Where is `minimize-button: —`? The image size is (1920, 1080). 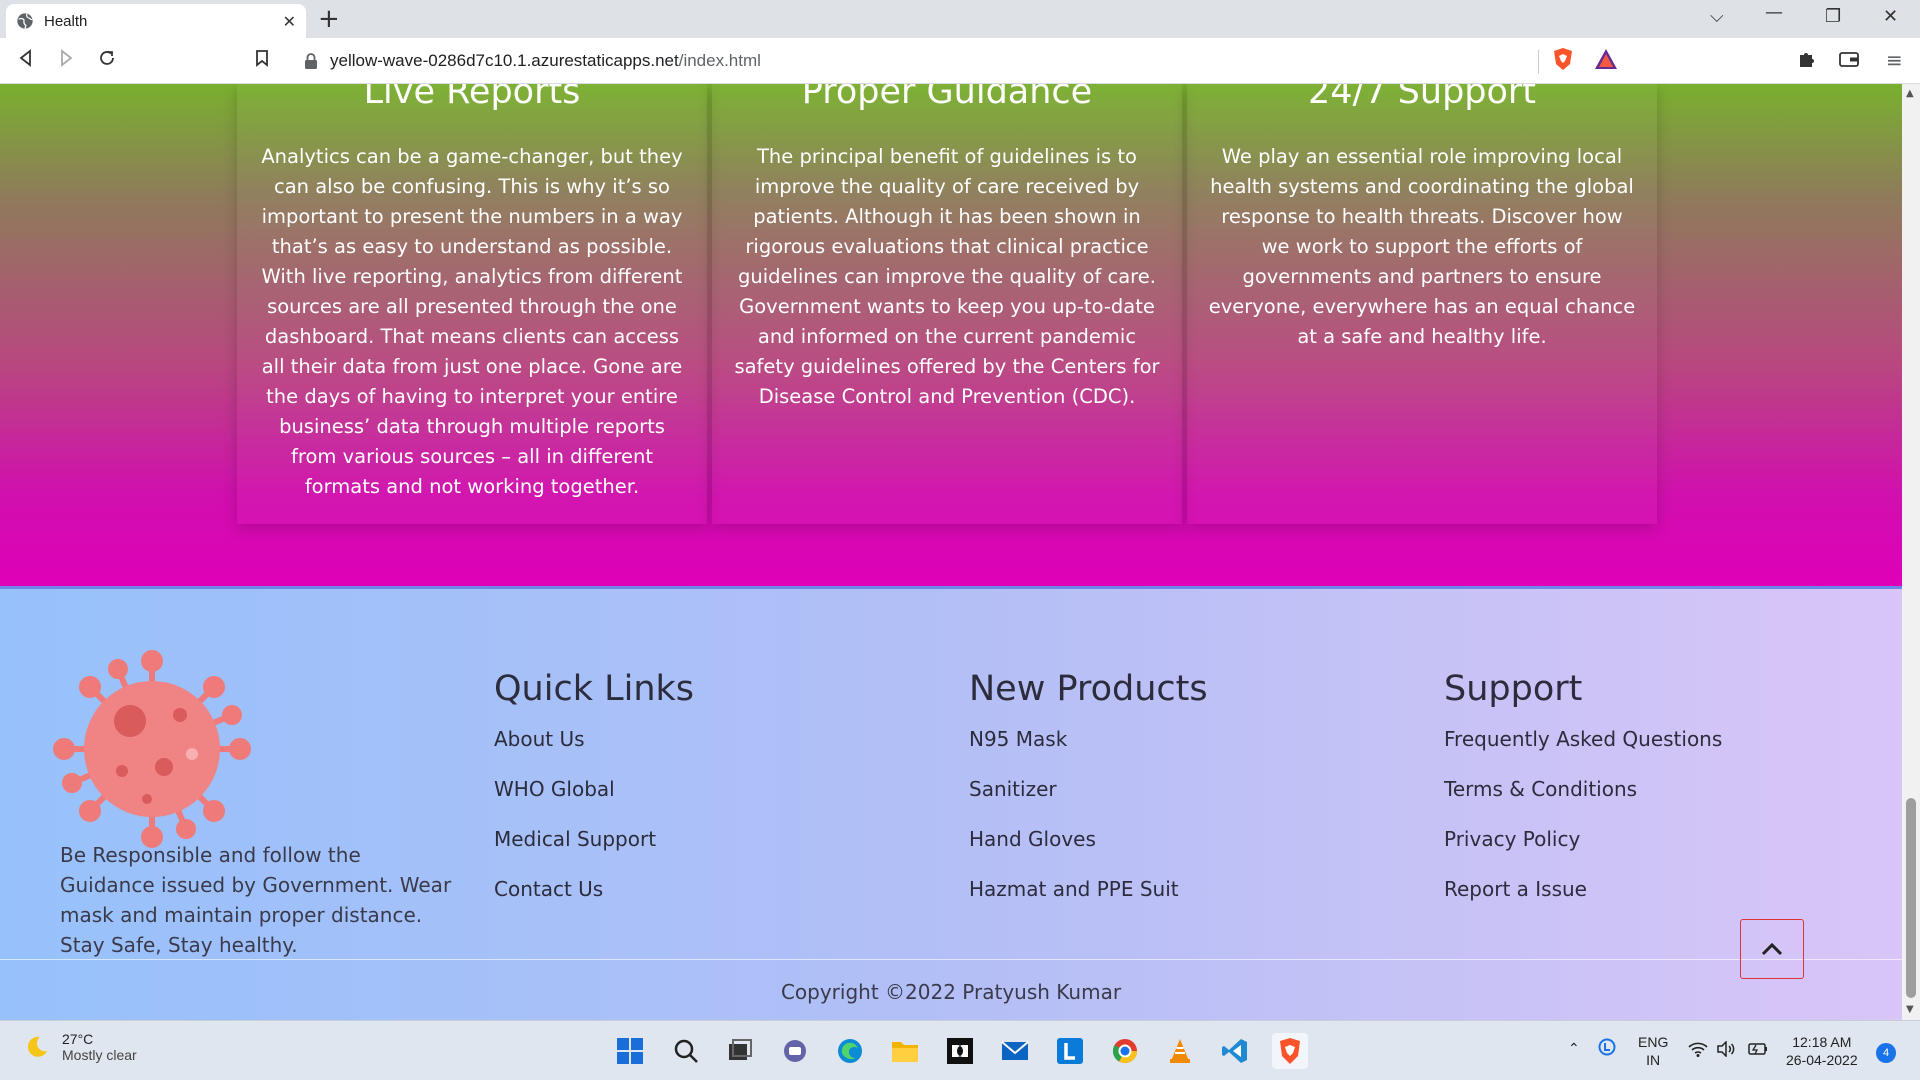 minimize-button: — is located at coordinates (1774, 12).